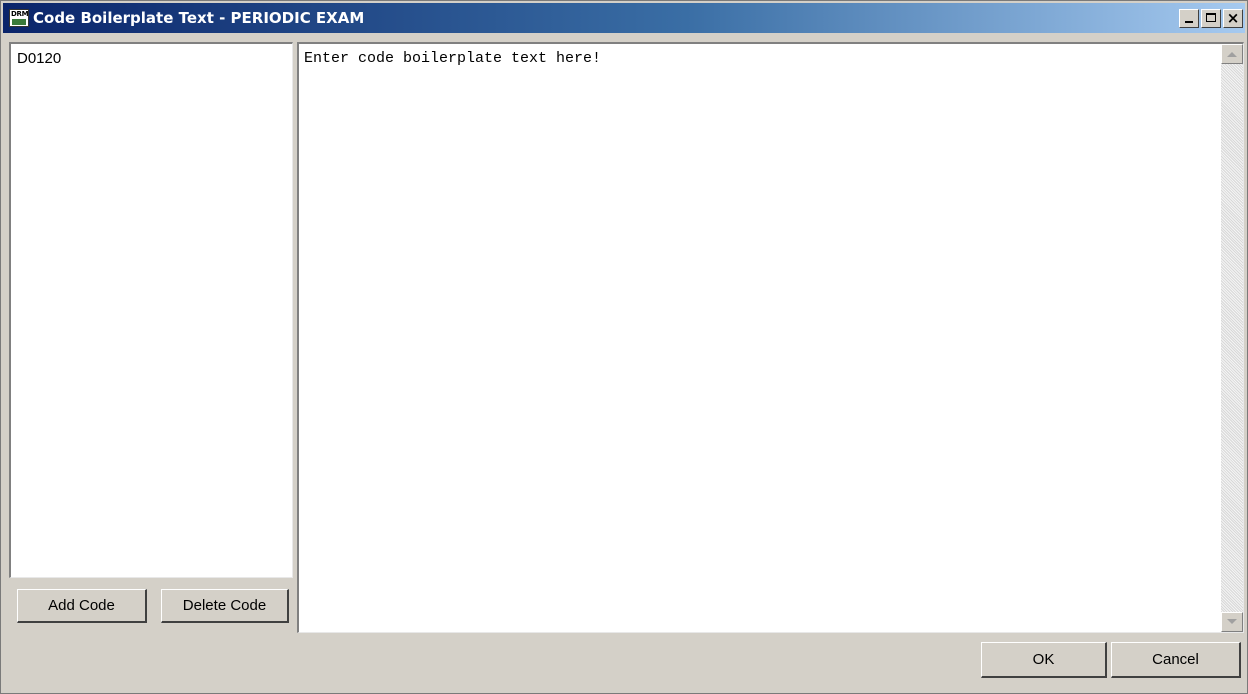  What do you see at coordinates (39, 58) in the screenshot?
I see `code-list-item: D0120` at bounding box center [39, 58].